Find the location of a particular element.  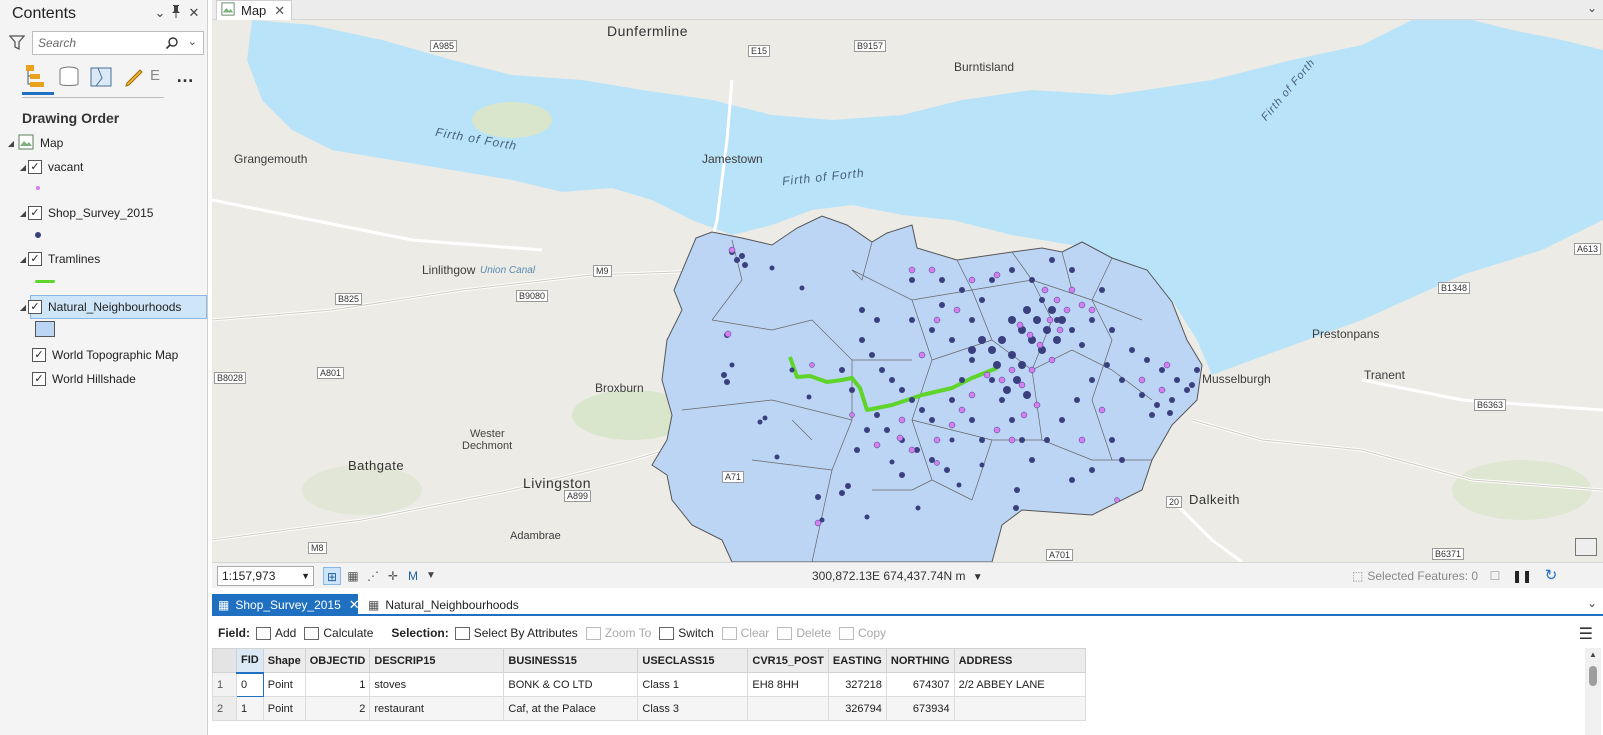

column-header: USECLASS15 is located at coordinates (693, 660).